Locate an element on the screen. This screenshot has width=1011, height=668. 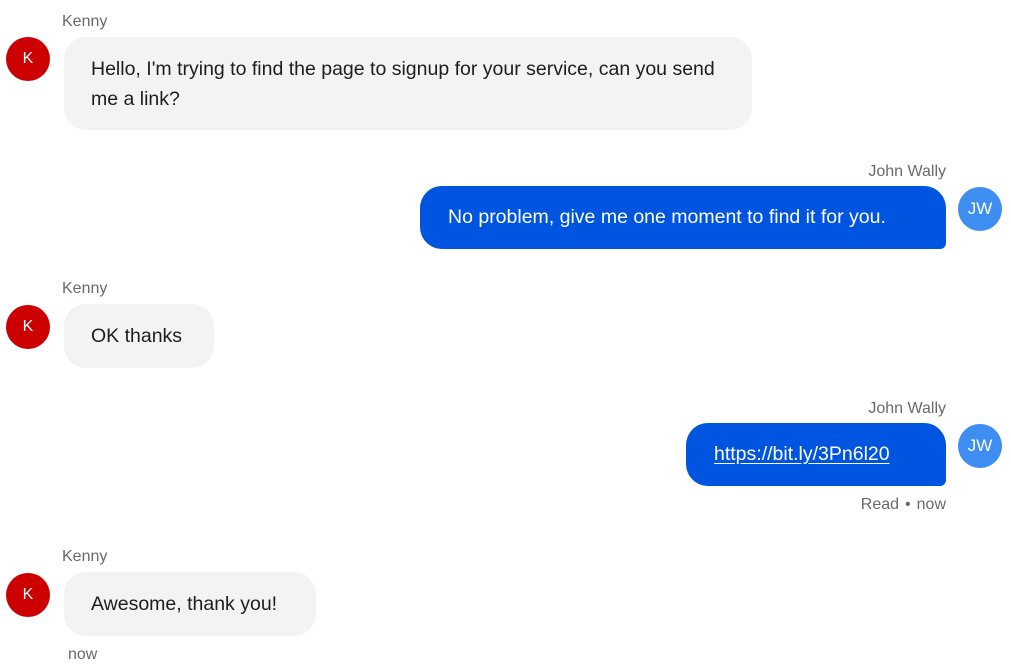
message-text: Awesome, thank you! is located at coordinates (184, 604).